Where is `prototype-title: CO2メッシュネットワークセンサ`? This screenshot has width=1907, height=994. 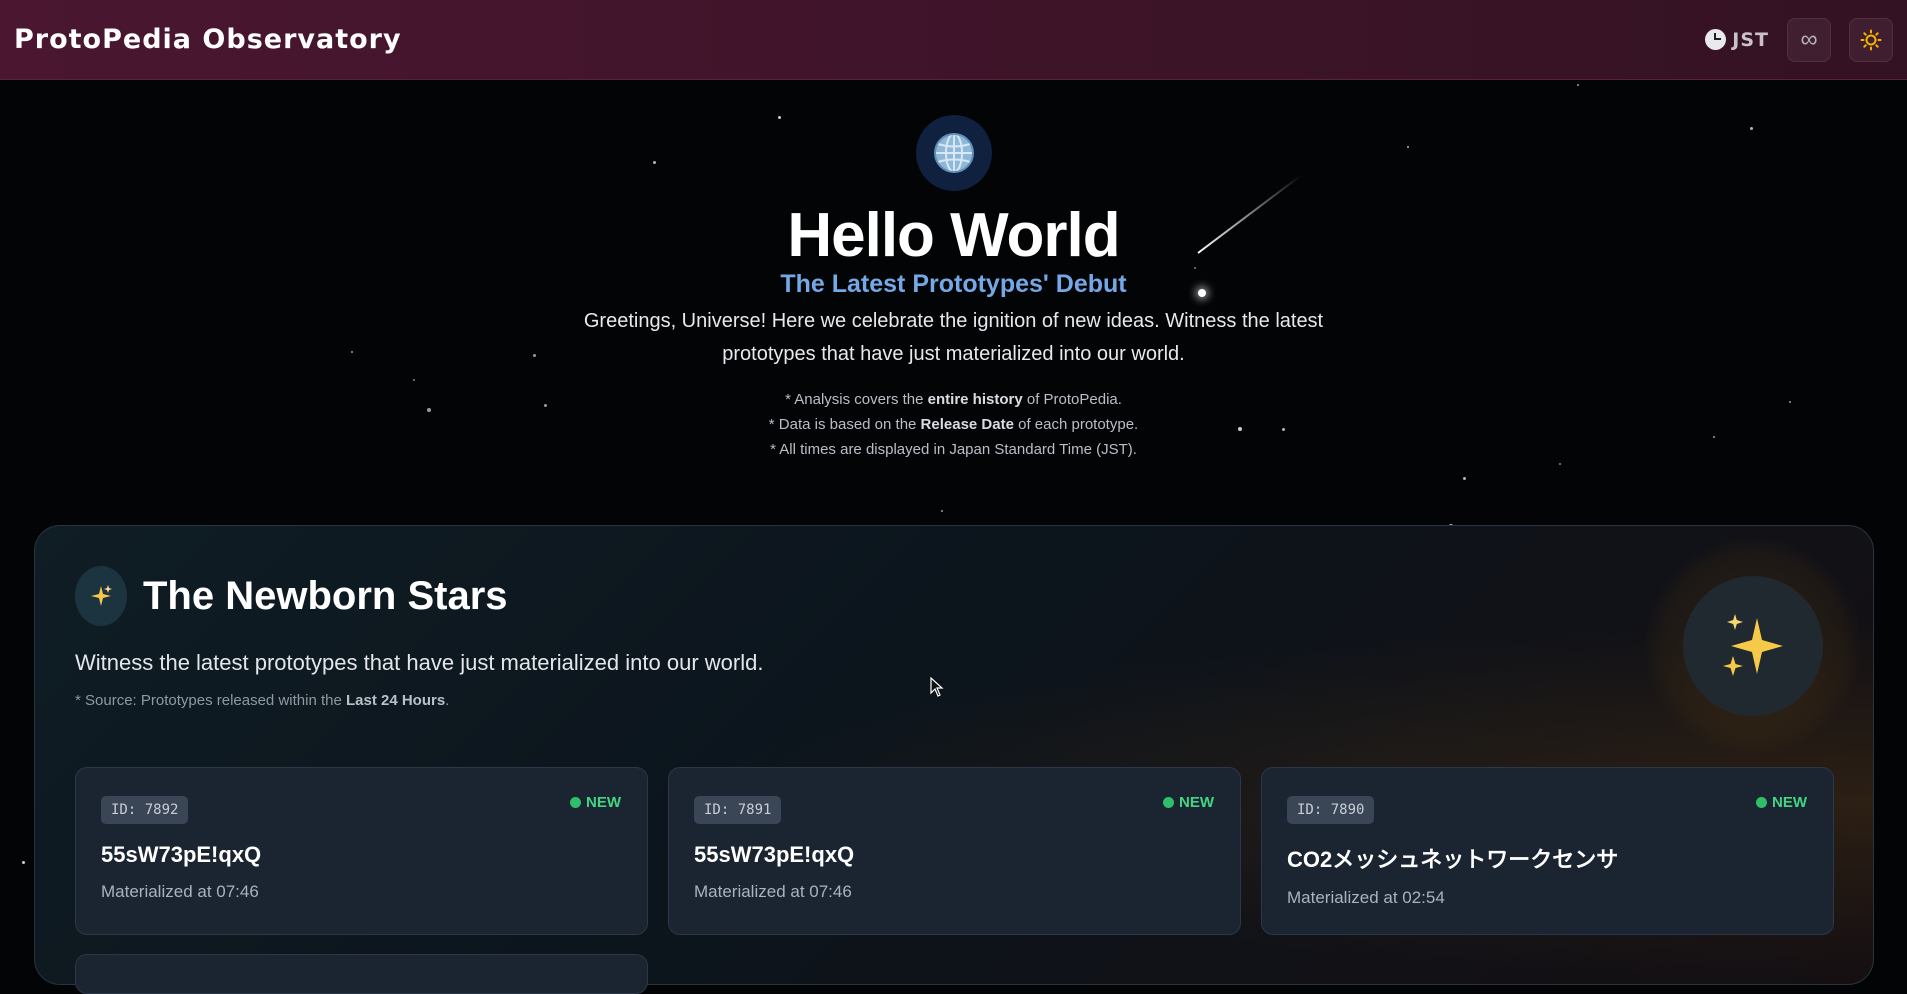
prototype-title: CO2メッシュネットワークセンサ is located at coordinates (1453, 859).